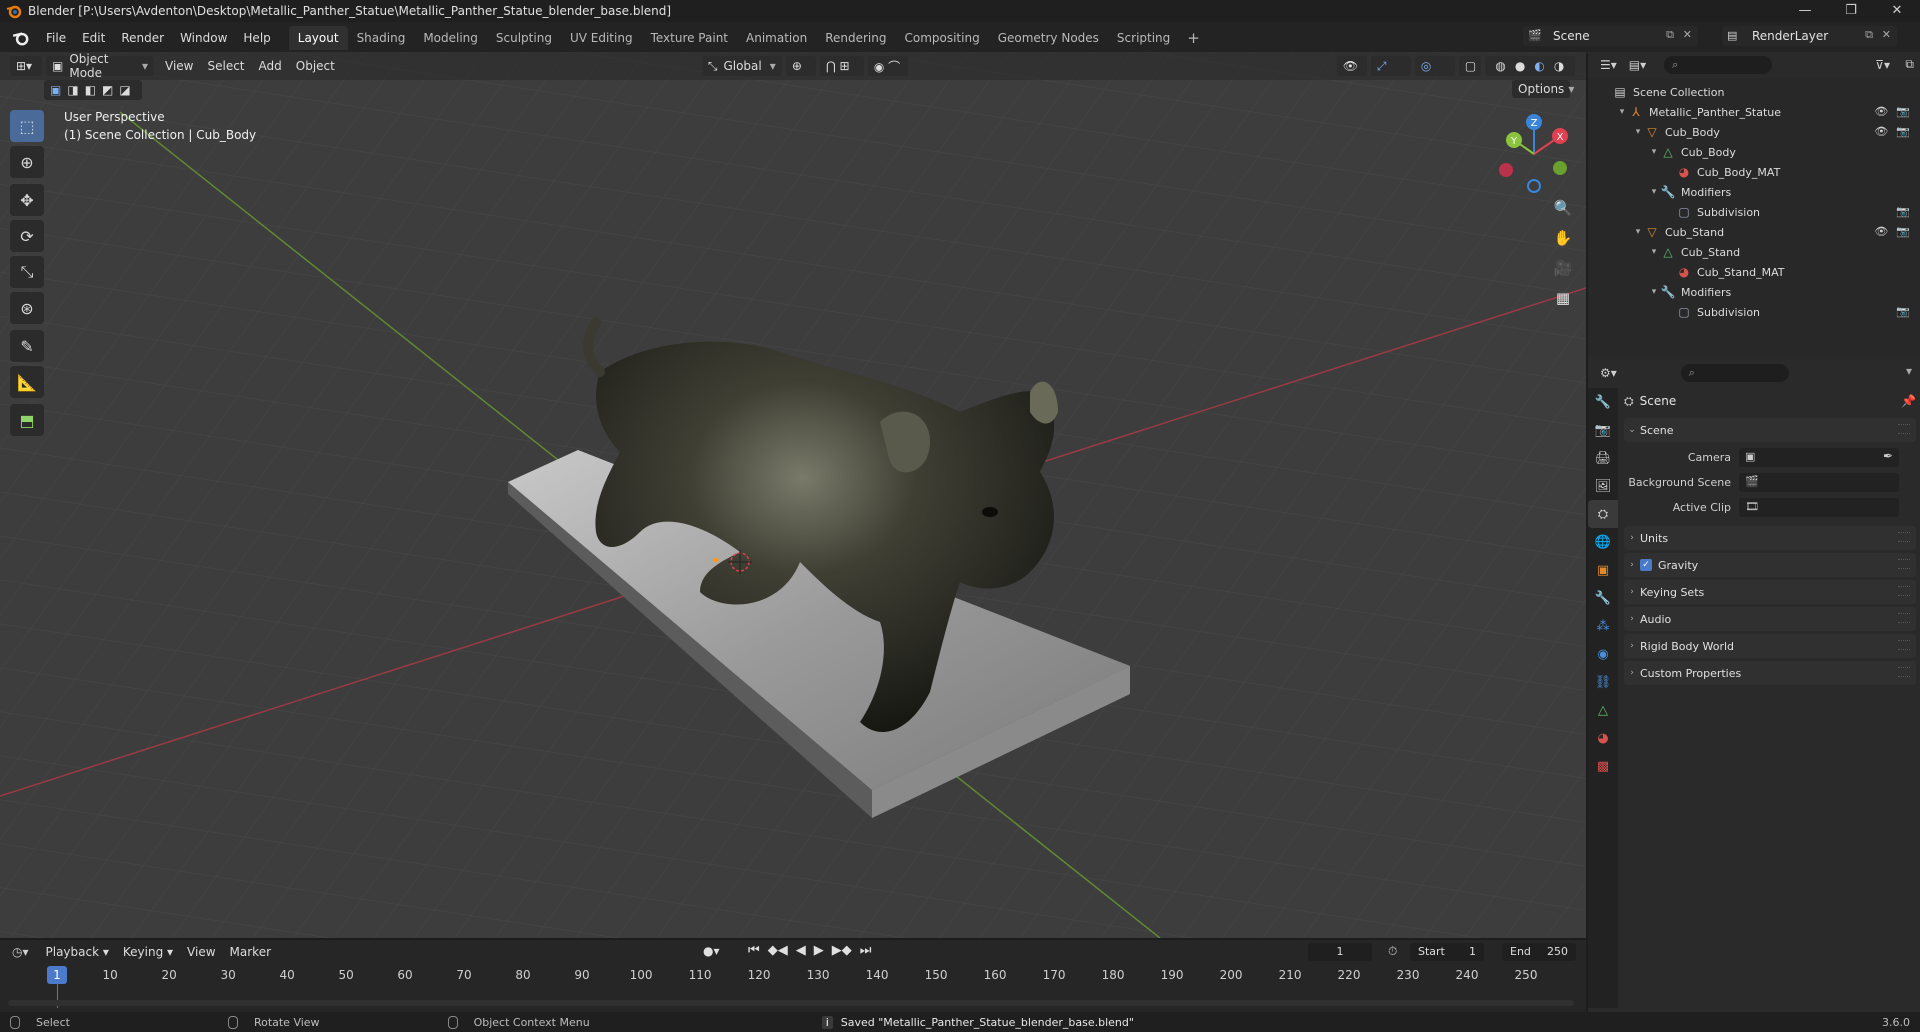  What do you see at coordinates (203, 38) in the screenshot?
I see `menu-window: Window` at bounding box center [203, 38].